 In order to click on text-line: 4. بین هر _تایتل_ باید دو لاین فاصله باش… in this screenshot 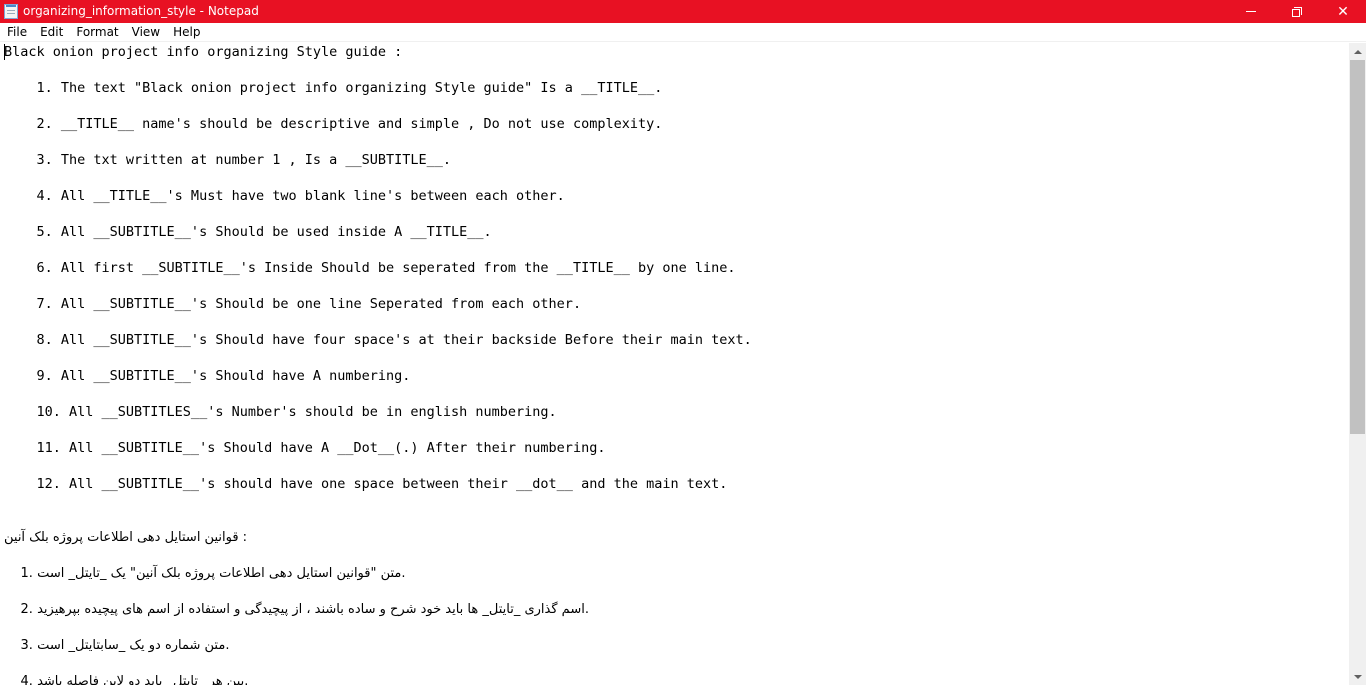, I will do `click(126, 679)`.